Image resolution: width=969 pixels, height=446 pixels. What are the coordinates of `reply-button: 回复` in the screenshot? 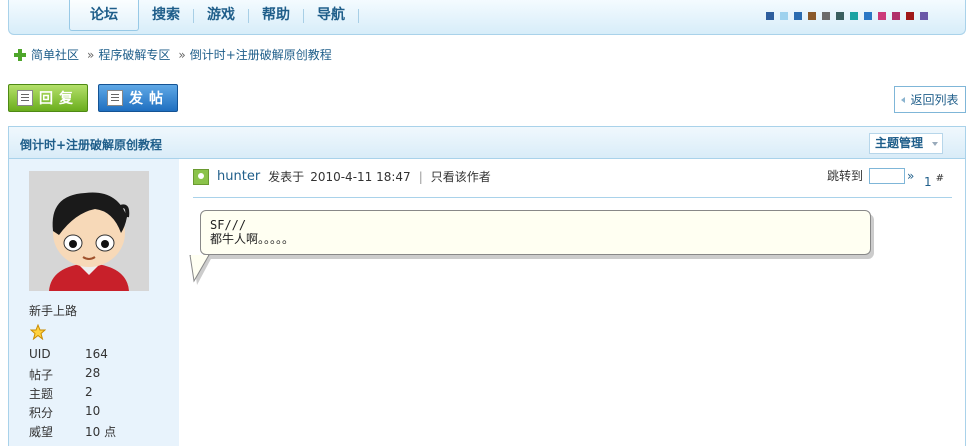 It's located at (48, 98).